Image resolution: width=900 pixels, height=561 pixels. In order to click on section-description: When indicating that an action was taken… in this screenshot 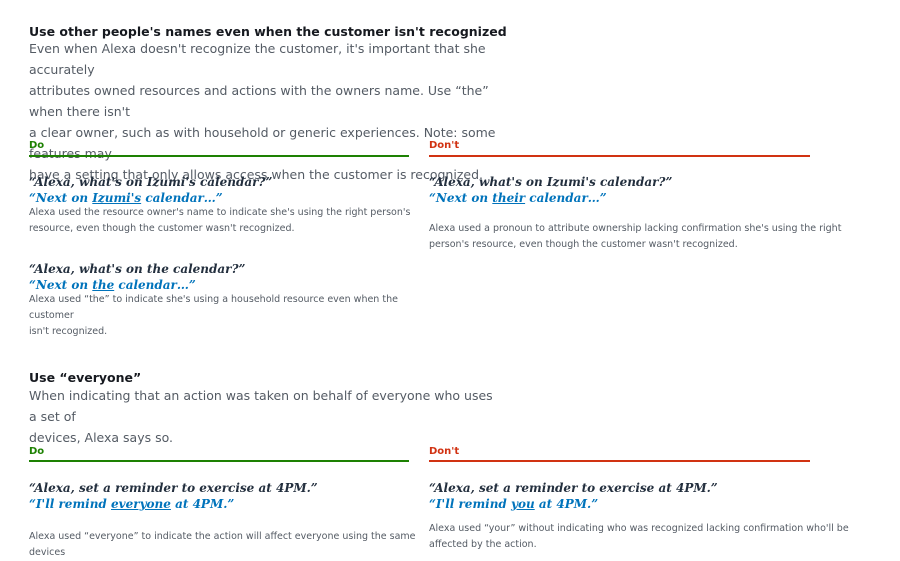, I will do `click(261, 416)`.